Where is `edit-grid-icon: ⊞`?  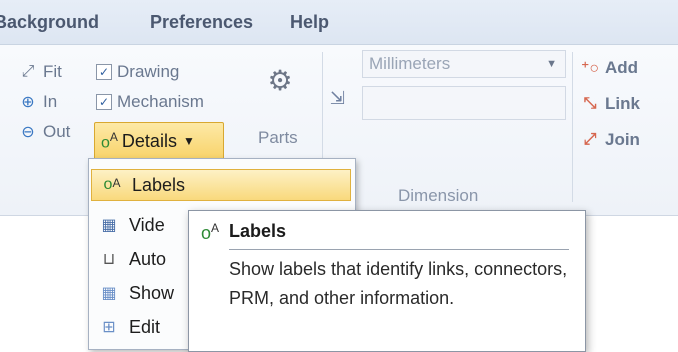
edit-grid-icon: ⊞ is located at coordinates (109, 327).